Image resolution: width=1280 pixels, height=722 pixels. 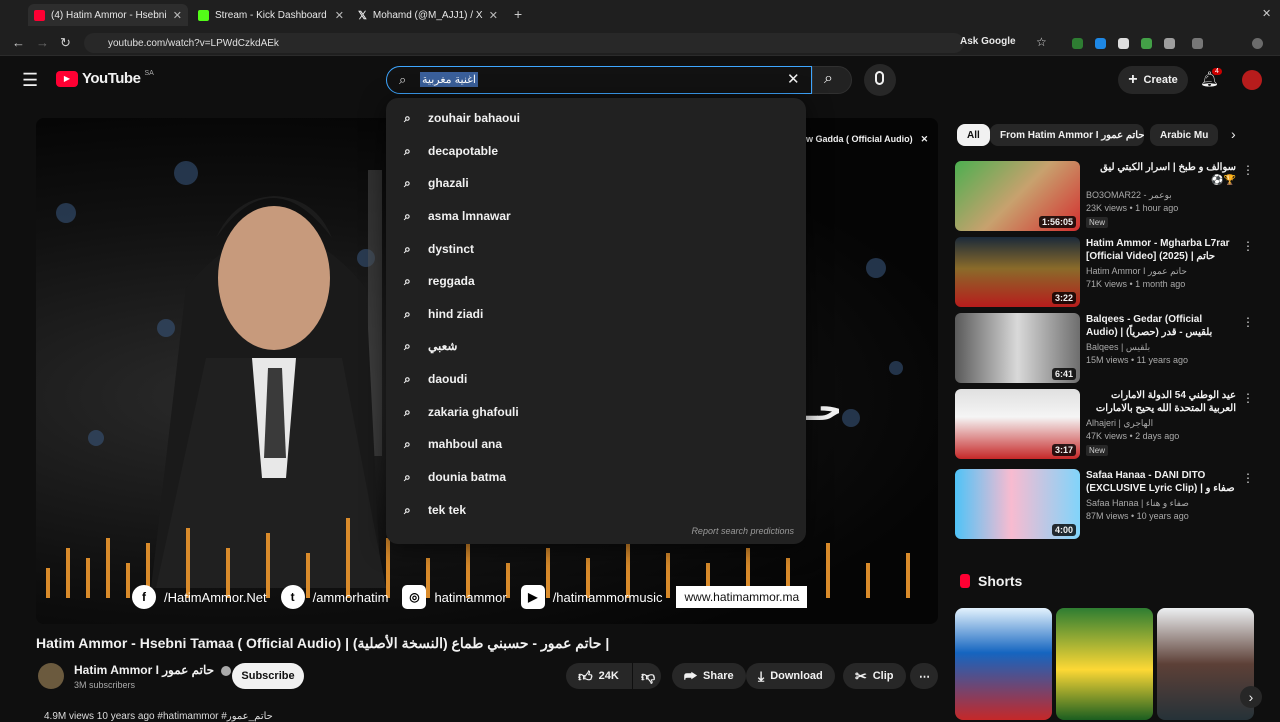 I want to click on channel-name: Hatim Ammor I حاتم عمور, so click(x=153, y=670).